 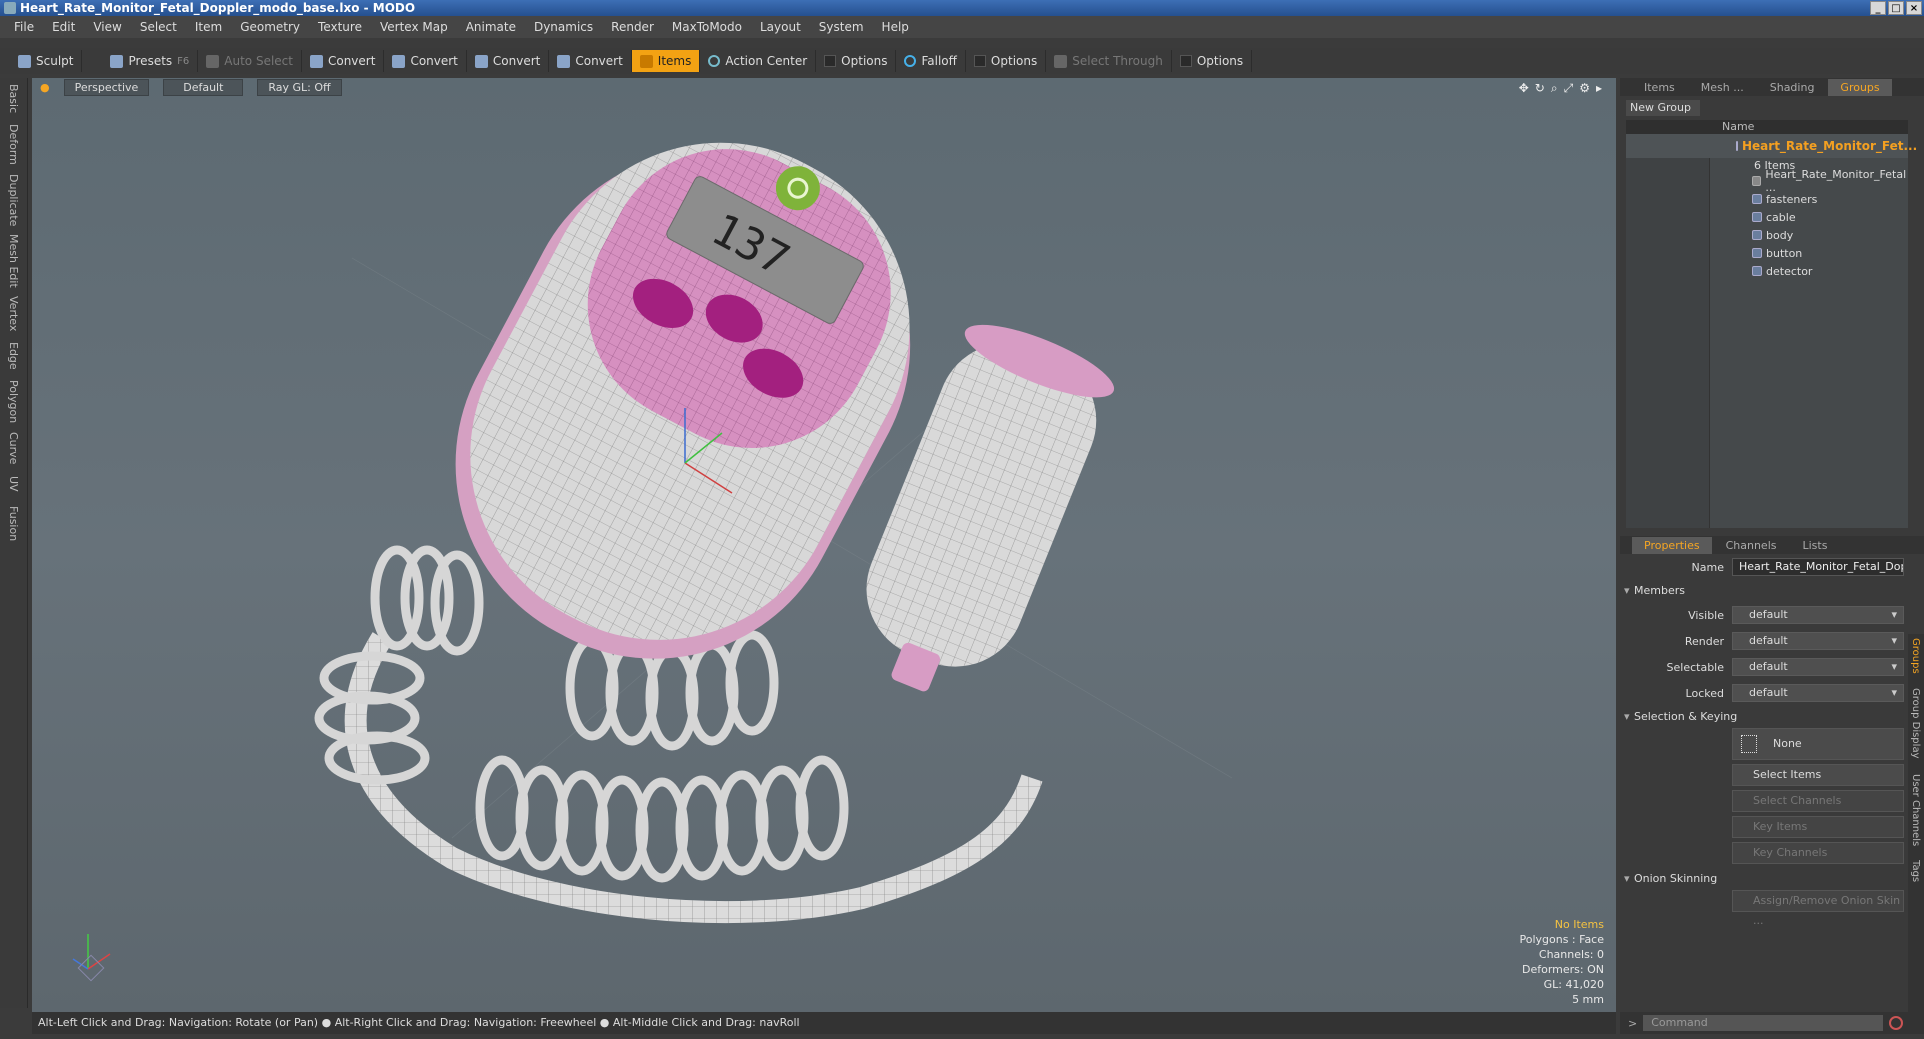 What do you see at coordinates (24, 61) in the screenshot?
I see `sculpt-icon` at bounding box center [24, 61].